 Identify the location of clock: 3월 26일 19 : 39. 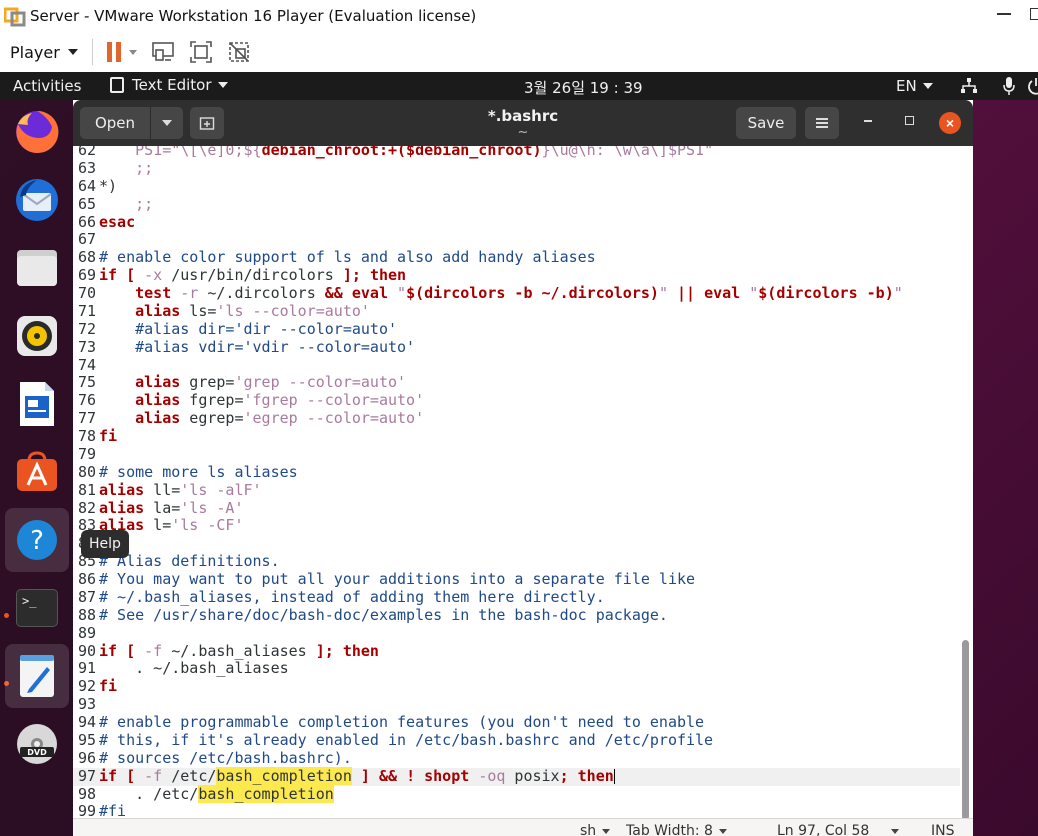
(583, 87).